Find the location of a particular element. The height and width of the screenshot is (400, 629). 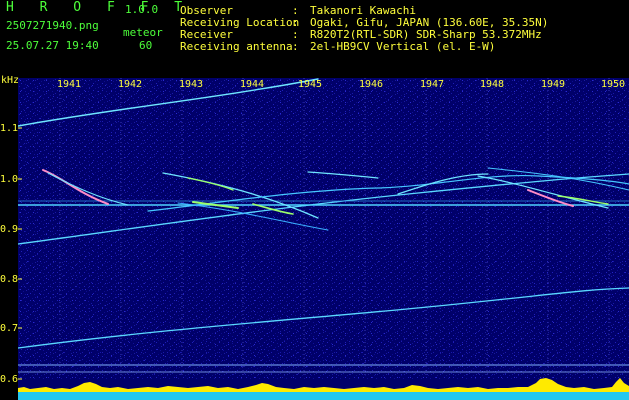

x-tick-label: 1947 is located at coordinates (432, 84).